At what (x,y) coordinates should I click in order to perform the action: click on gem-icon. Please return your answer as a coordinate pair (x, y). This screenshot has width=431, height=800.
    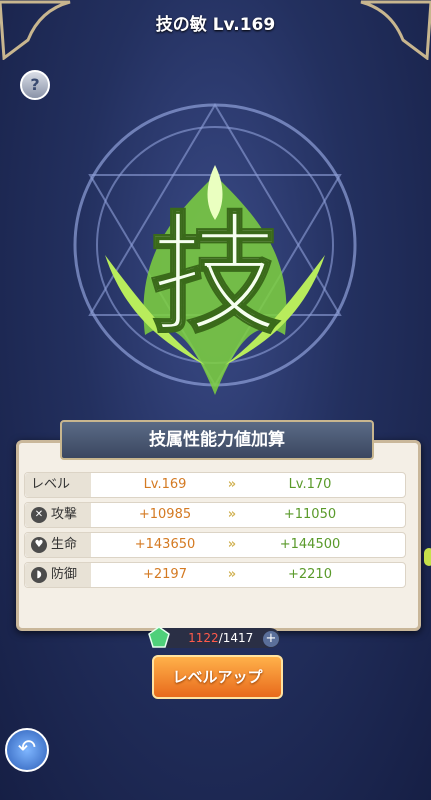
    Looking at the image, I should click on (159, 637).